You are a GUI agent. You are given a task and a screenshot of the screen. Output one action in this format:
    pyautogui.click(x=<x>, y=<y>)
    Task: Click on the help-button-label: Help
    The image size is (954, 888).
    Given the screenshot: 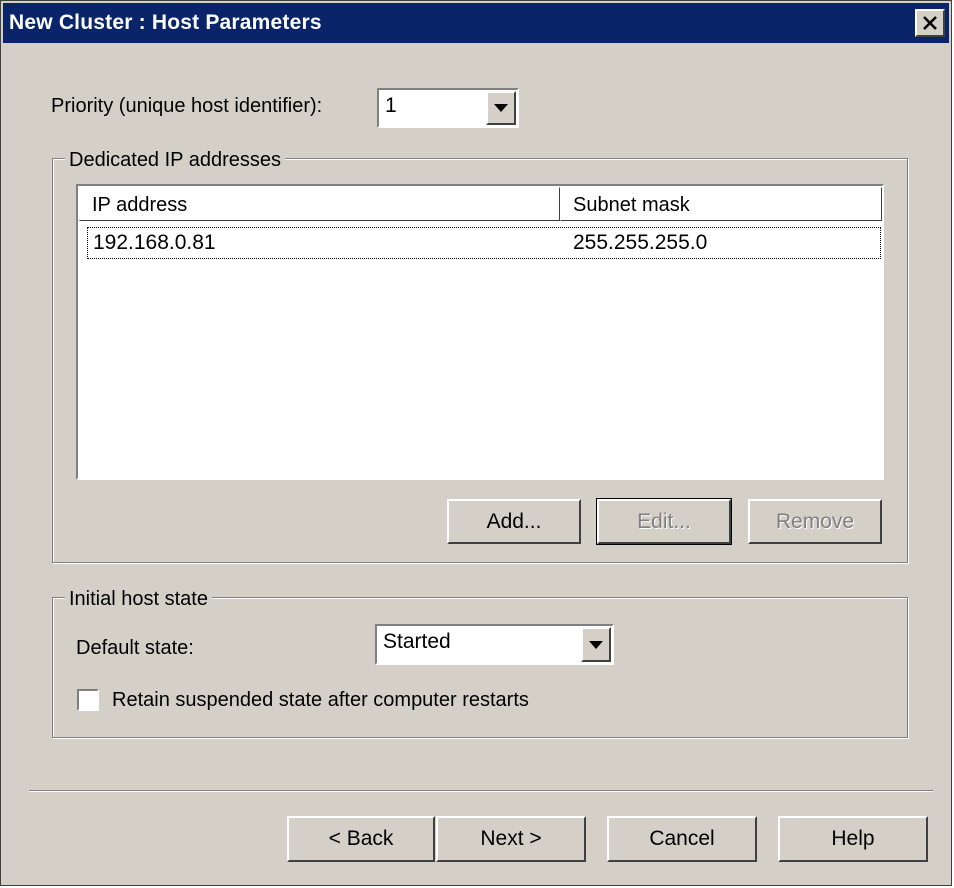 What is the action you would take?
    pyautogui.click(x=853, y=838)
    